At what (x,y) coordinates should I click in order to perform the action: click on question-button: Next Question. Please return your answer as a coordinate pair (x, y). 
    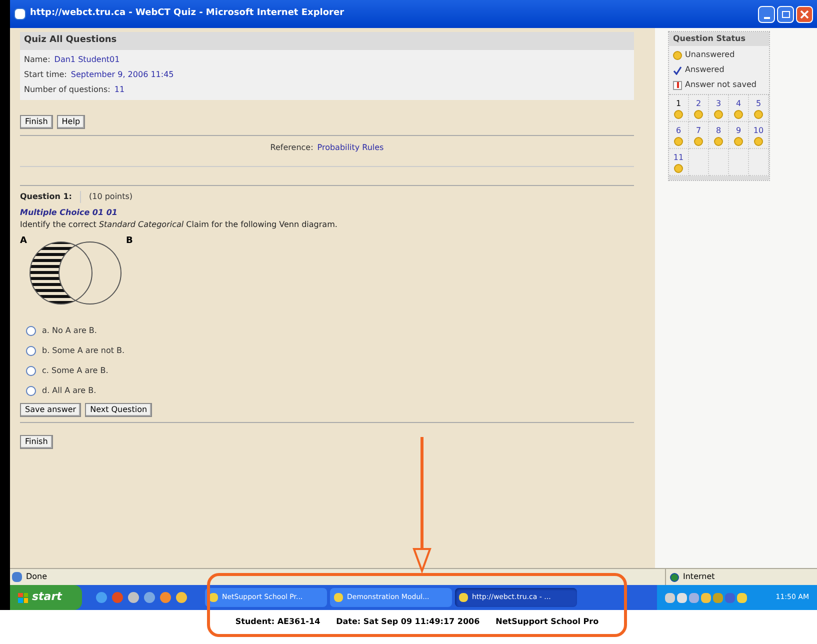
    Looking at the image, I should click on (118, 410).